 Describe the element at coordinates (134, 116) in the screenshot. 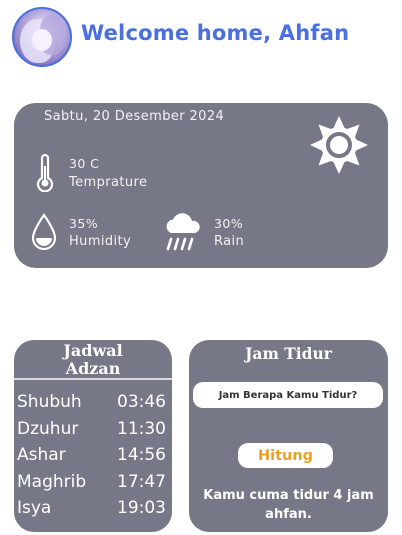

I see `weather-date: Sabtu, 20 Desember 2024` at that location.